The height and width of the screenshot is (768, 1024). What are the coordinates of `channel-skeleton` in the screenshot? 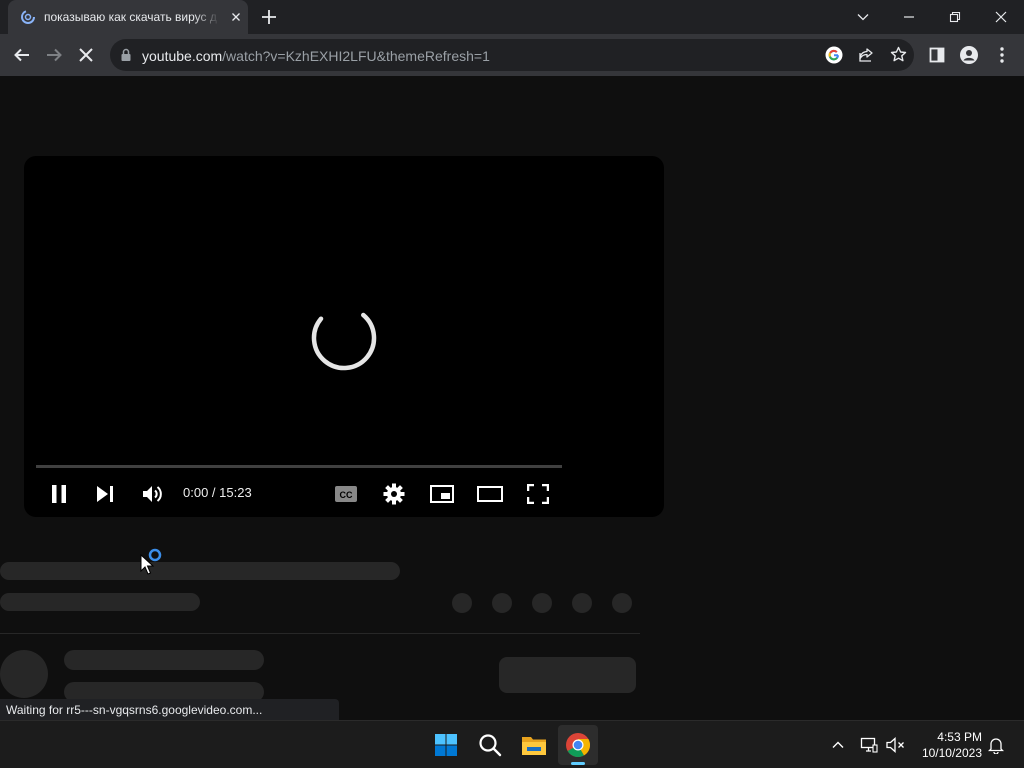 It's located at (100, 602).